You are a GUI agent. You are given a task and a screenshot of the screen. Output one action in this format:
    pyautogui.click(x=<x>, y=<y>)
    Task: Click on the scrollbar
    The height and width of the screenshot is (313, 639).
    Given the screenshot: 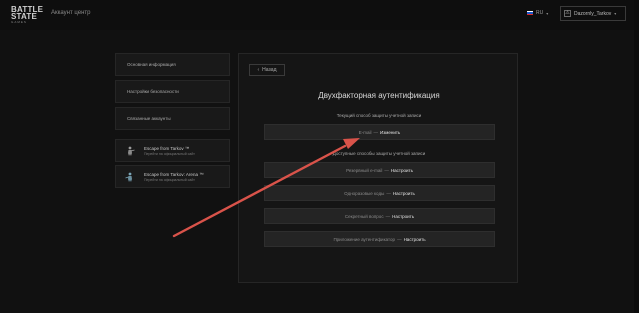 What is the action you would take?
    pyautogui.click(x=636, y=156)
    